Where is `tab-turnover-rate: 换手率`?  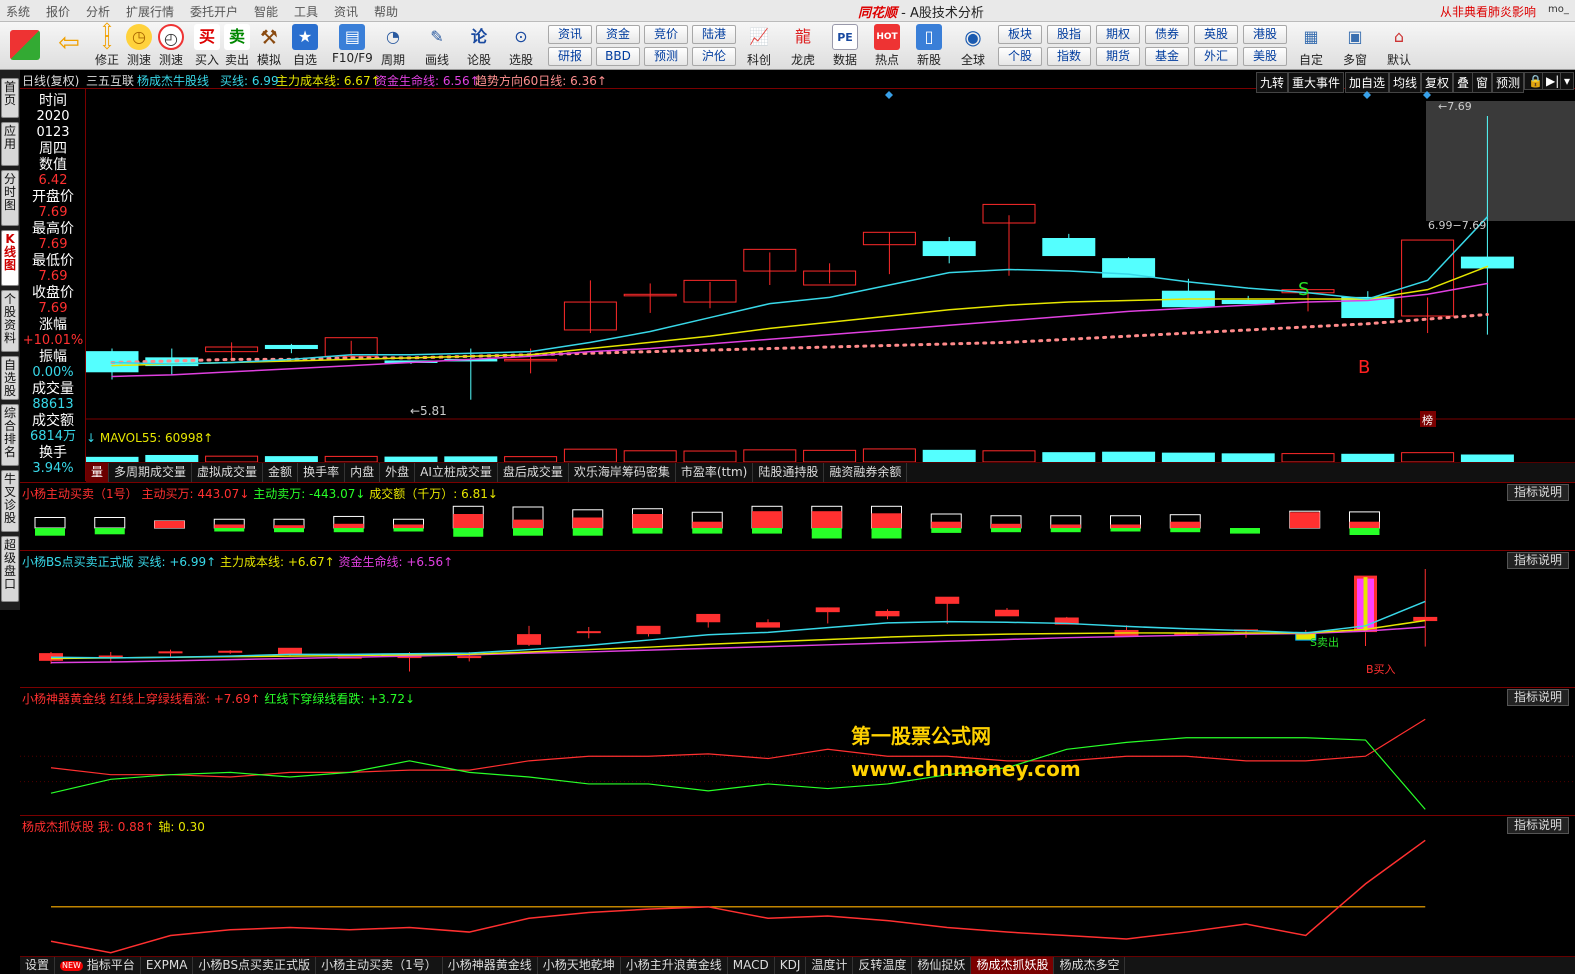 tab-turnover-rate: 换手率 is located at coordinates (322, 472).